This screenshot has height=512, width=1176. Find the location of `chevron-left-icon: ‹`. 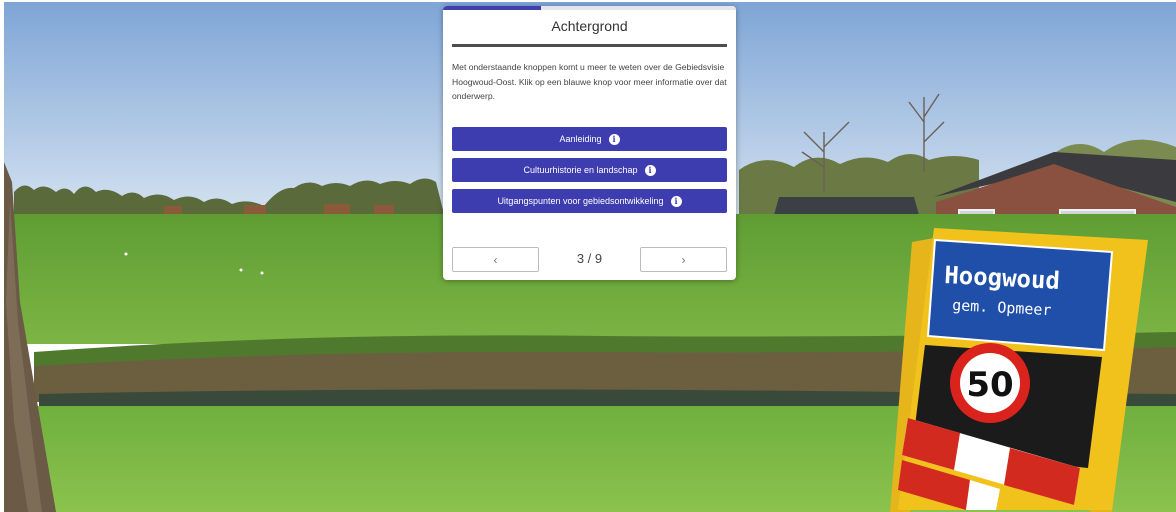

chevron-left-icon: ‹ is located at coordinates (495, 259).